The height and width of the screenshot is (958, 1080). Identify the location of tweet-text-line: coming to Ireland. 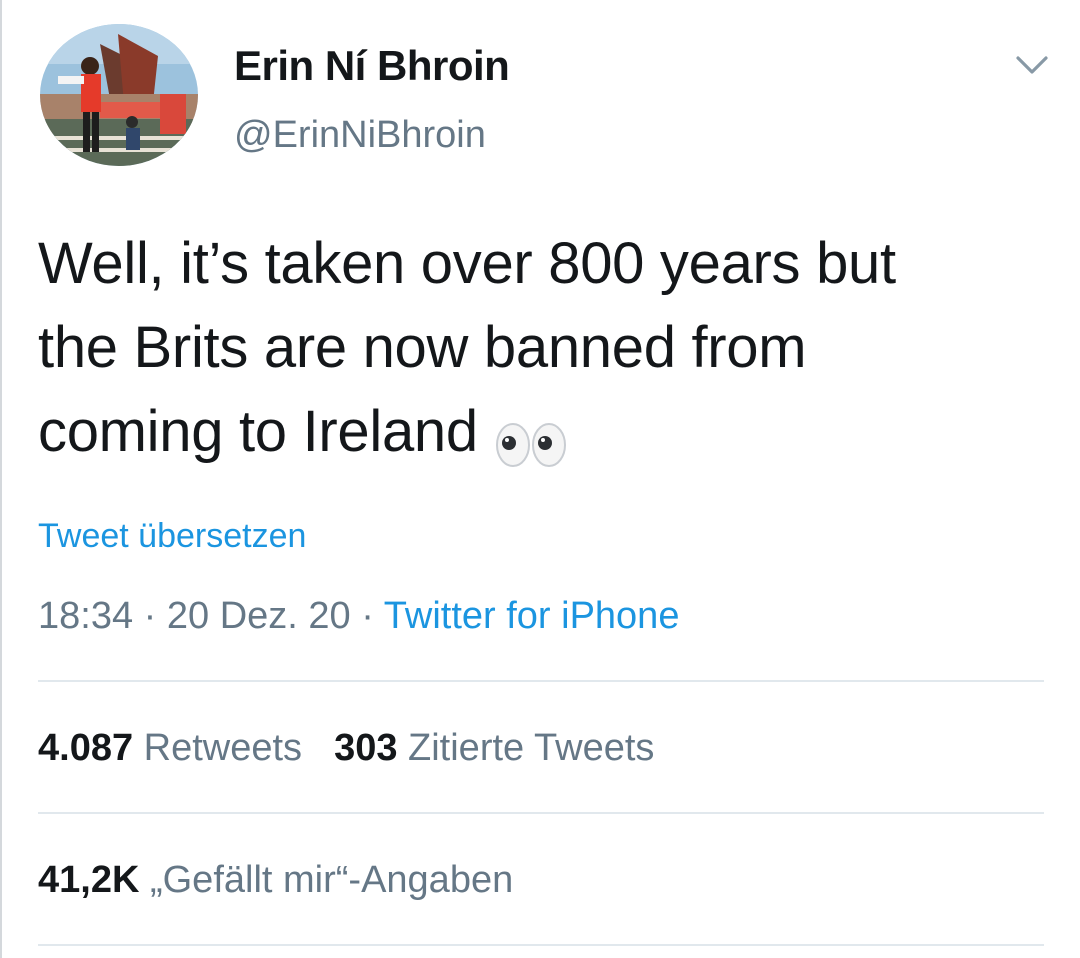
(538, 432).